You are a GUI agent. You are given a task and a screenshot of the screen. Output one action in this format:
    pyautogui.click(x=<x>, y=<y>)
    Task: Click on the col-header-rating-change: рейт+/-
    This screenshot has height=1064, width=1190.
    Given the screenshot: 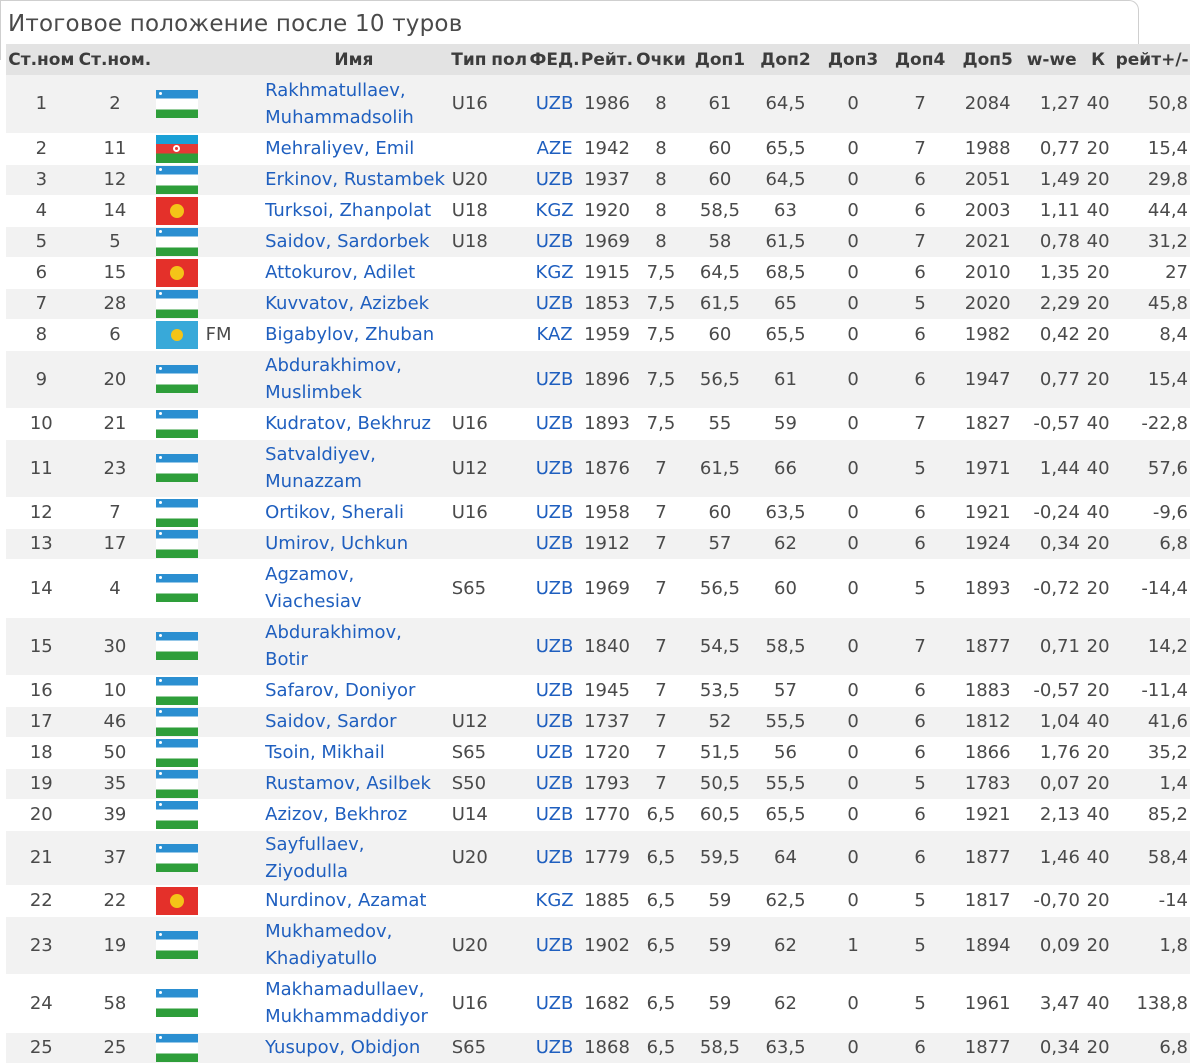 What is the action you would take?
    pyautogui.click(x=1152, y=59)
    